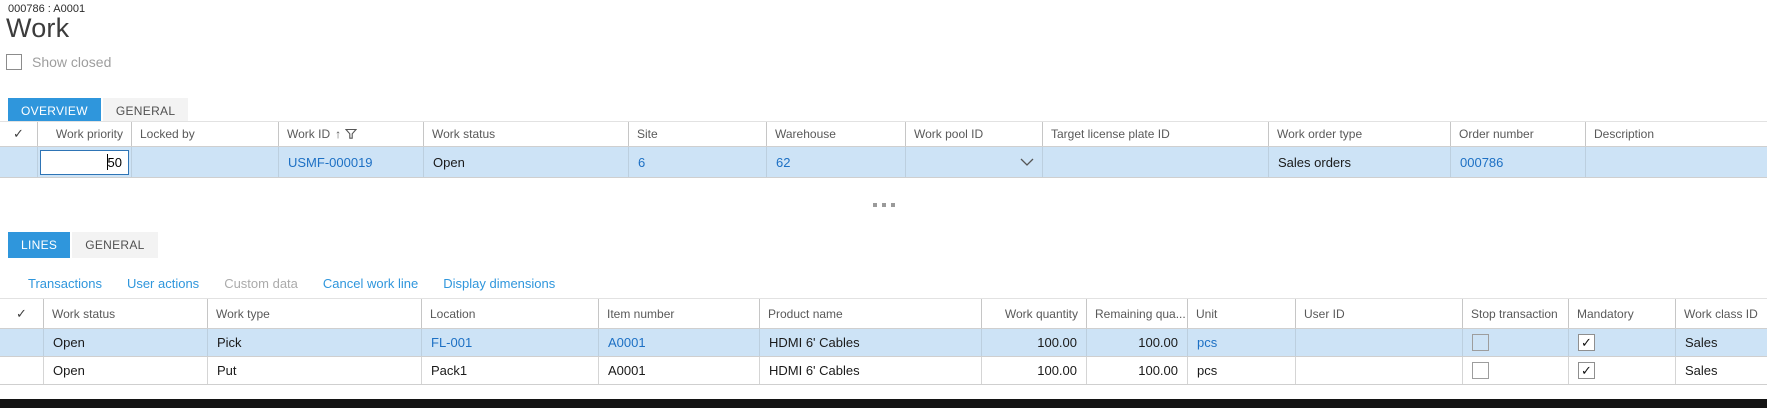 This screenshot has height=408, width=1767. I want to click on filter-icon, so click(351, 134).